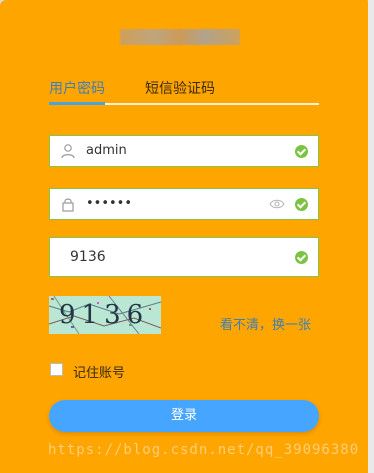 This screenshot has width=374, height=473. Describe the element at coordinates (184, 257) in the screenshot. I see `captcha-field: 9136` at that location.